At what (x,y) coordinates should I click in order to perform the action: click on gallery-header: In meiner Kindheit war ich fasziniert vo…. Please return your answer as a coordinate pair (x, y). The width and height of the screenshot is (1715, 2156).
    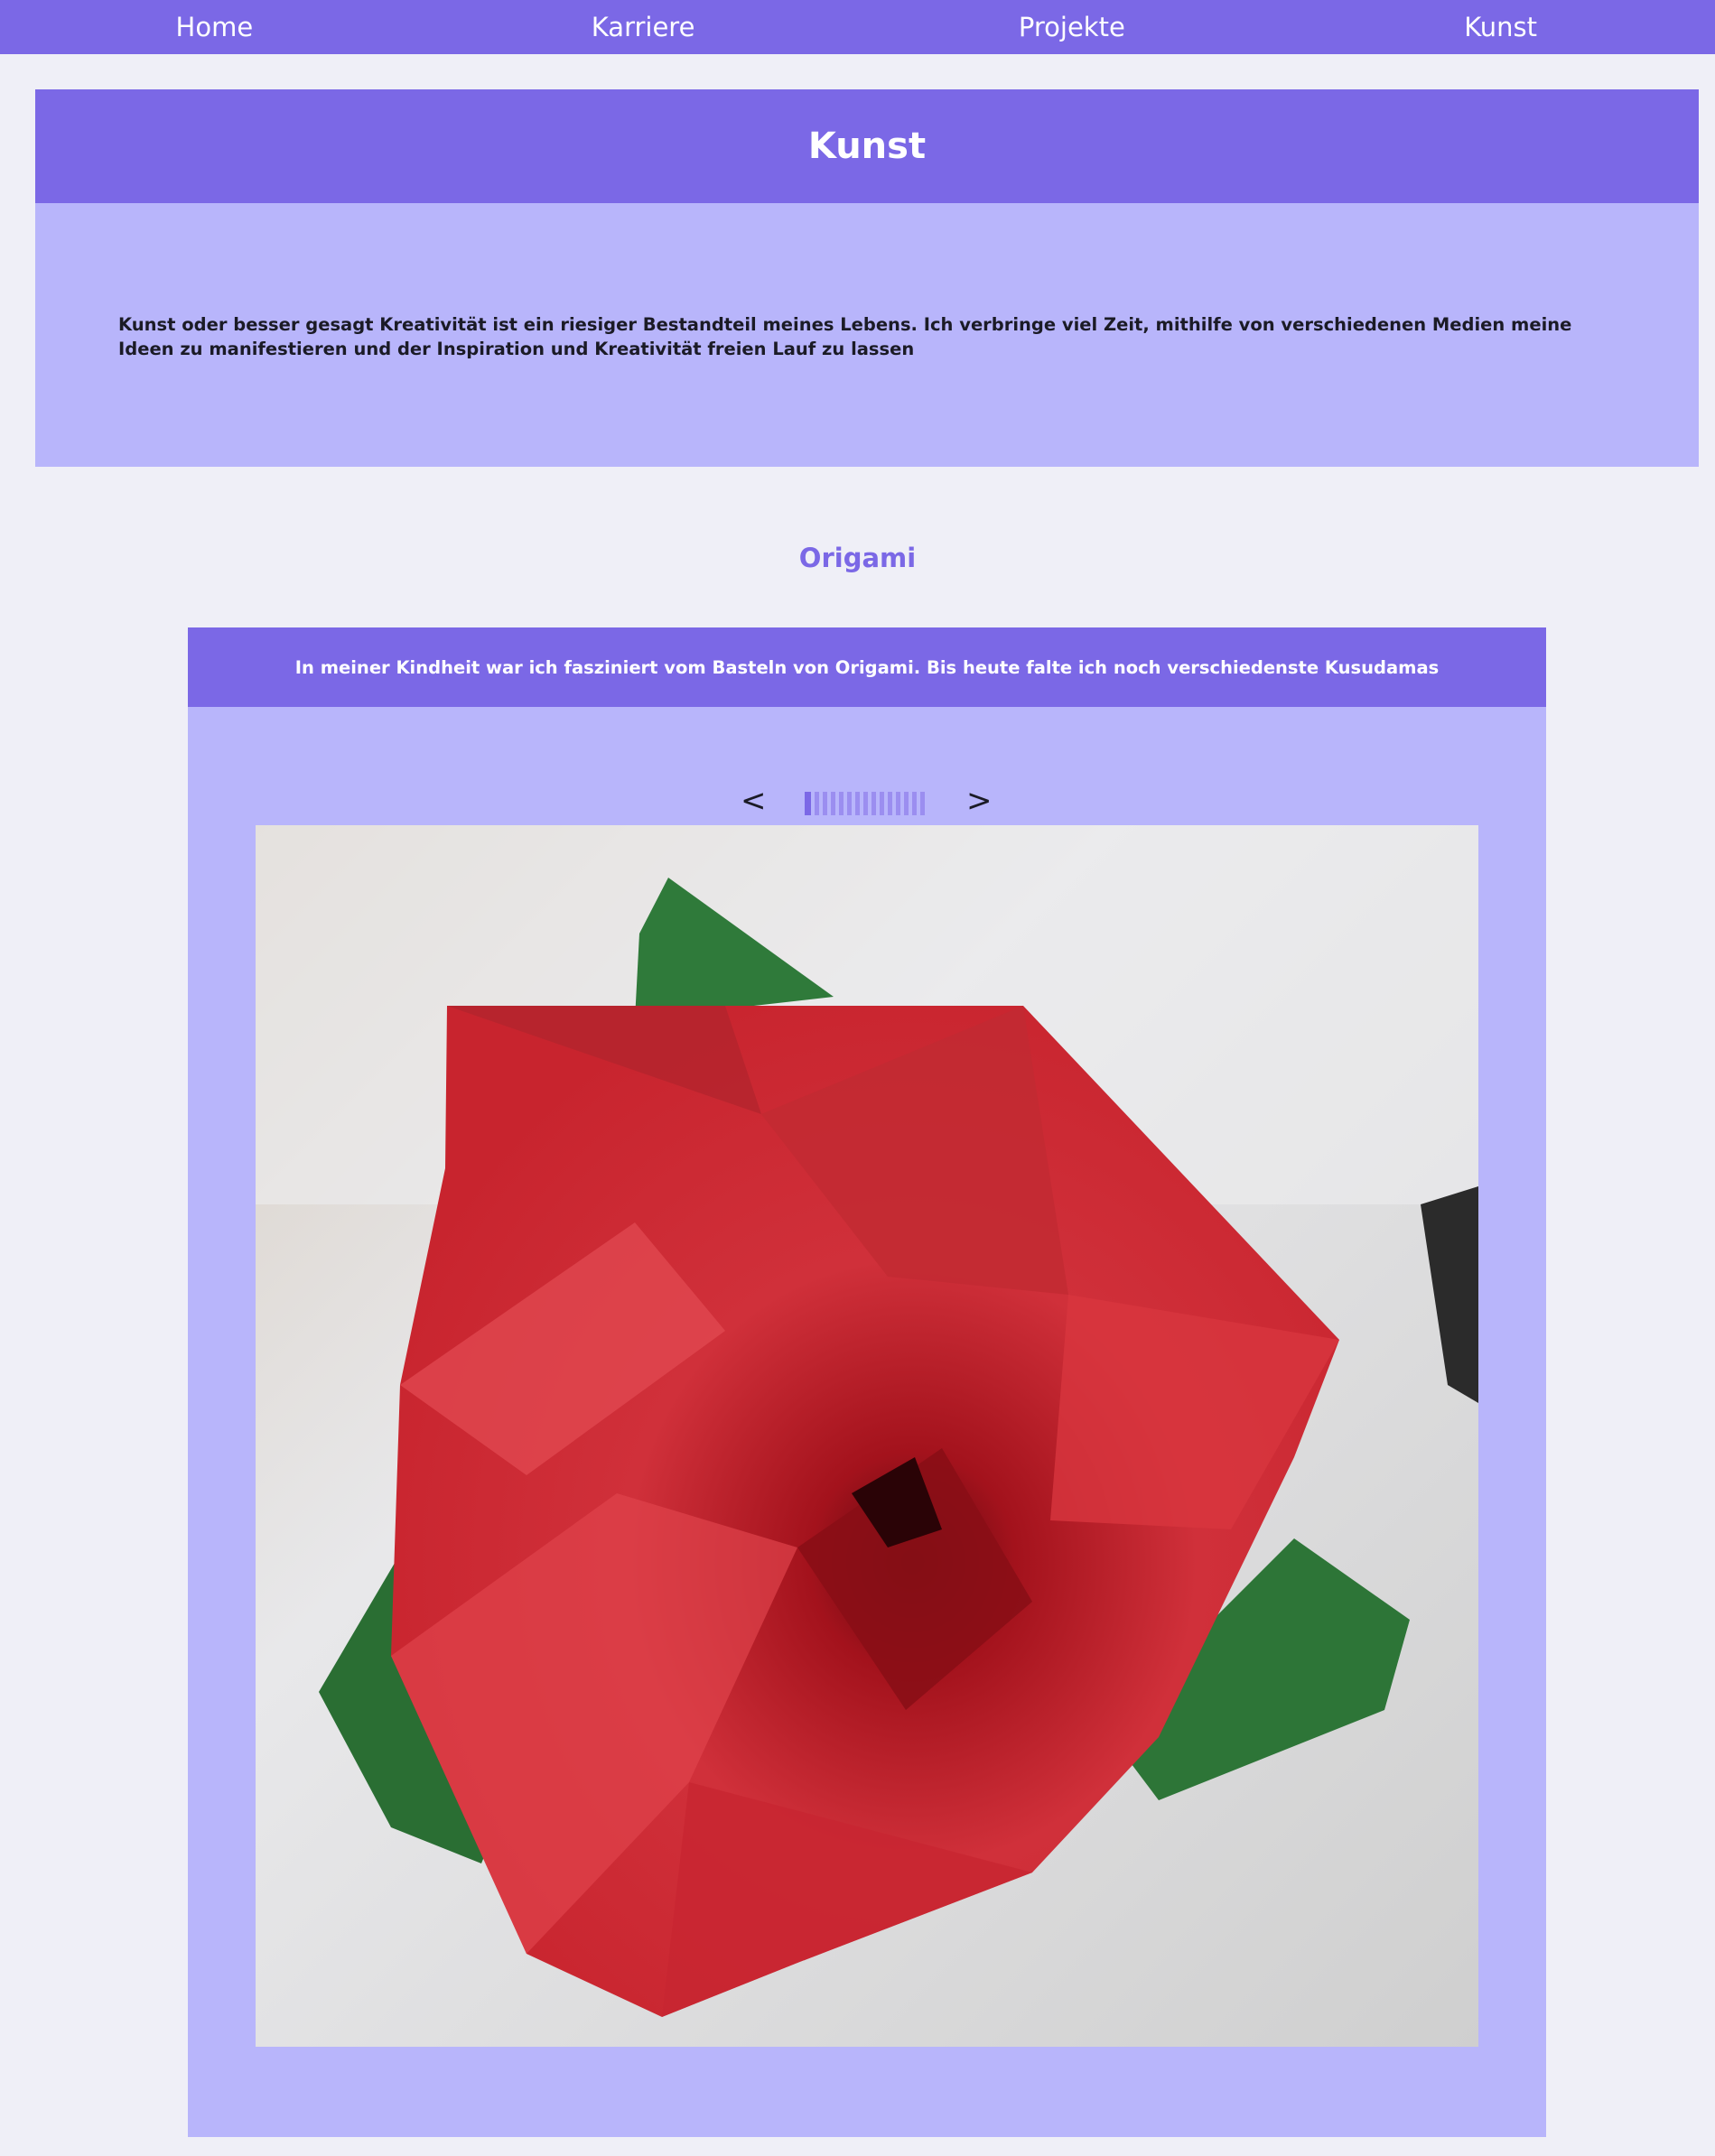
    Looking at the image, I should click on (867, 667).